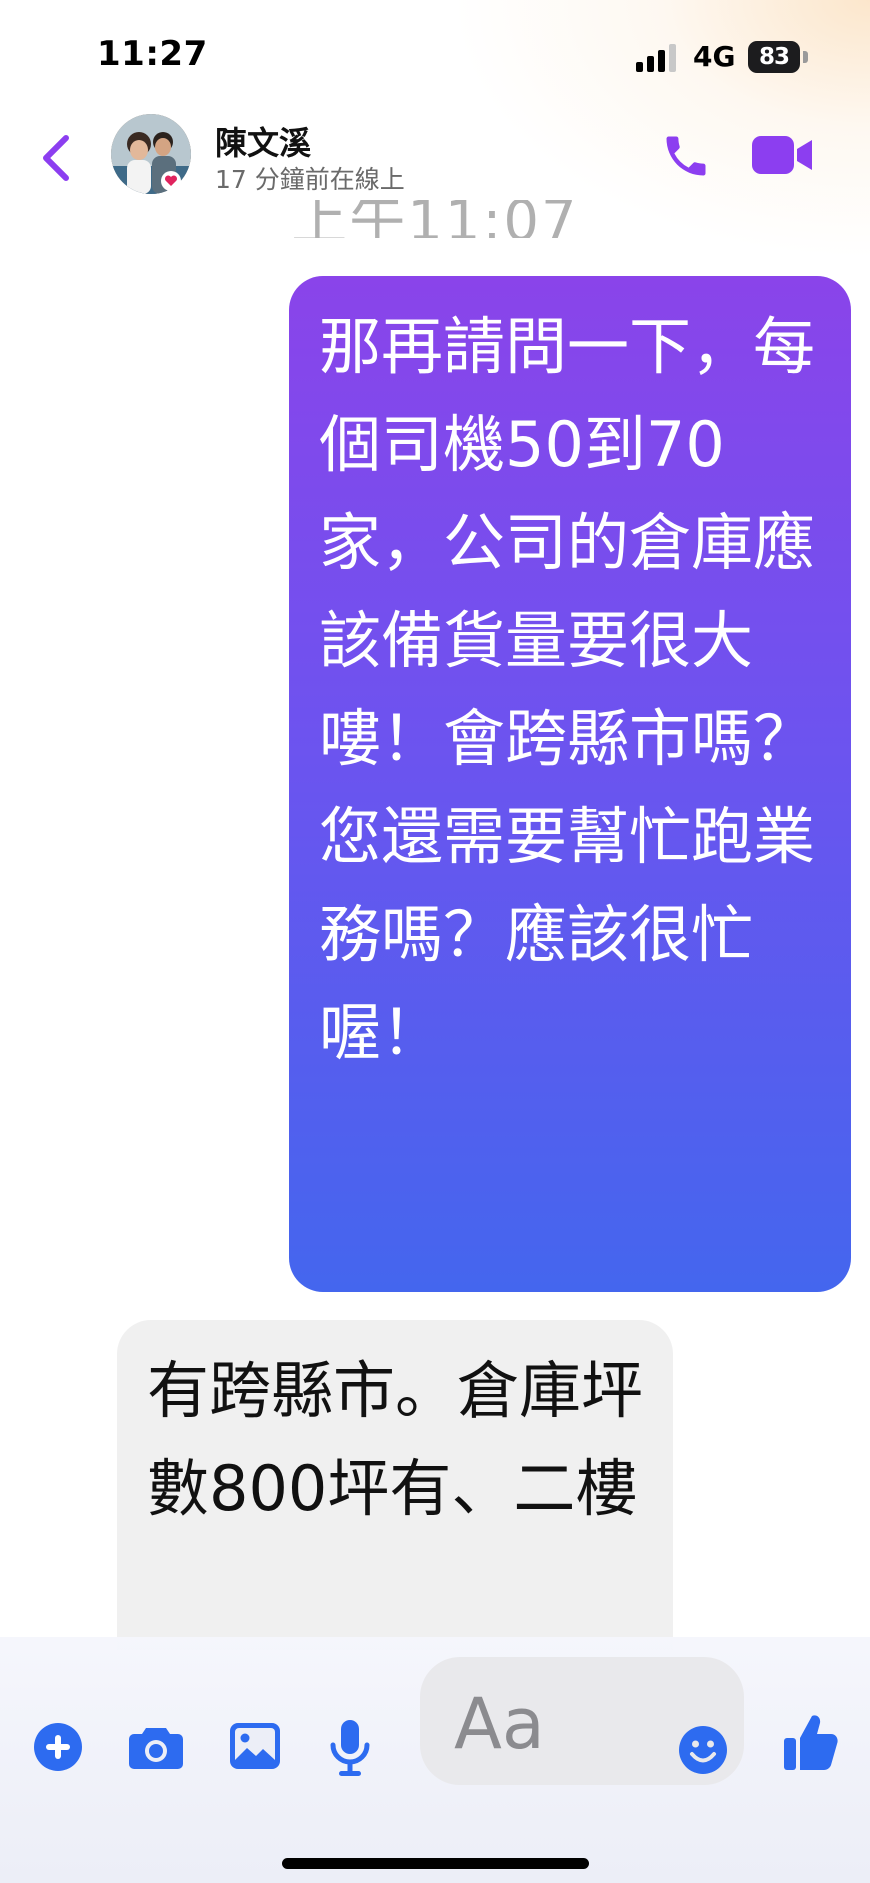  Describe the element at coordinates (310, 179) in the screenshot. I see `presence-status: 17 分鐘前在線上` at that location.